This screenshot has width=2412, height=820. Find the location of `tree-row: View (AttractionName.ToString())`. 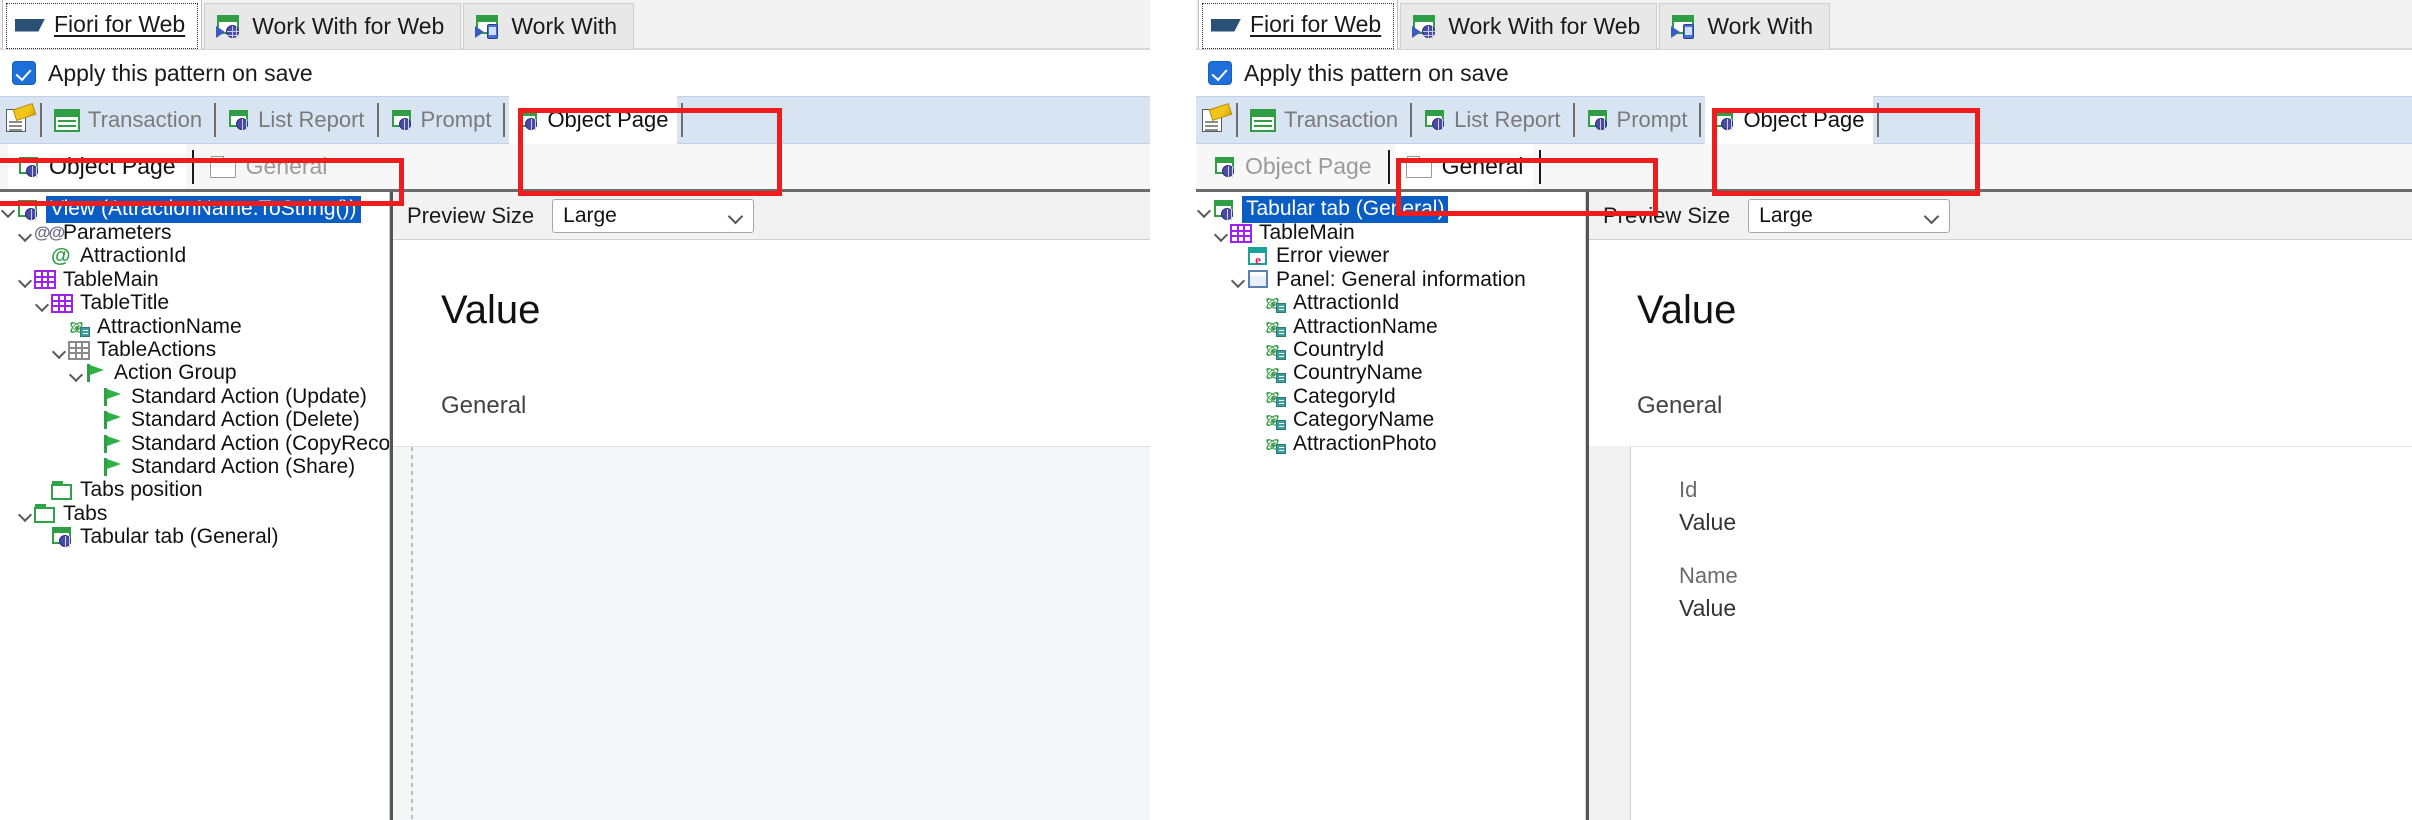

tree-row: View (AttractionName.ToString()) is located at coordinates (194, 210).